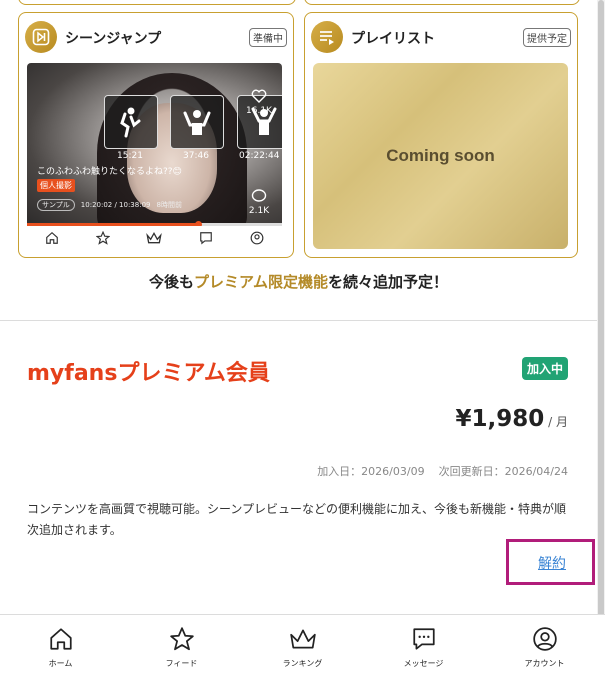 The image size is (605, 675). What do you see at coordinates (148, 373) in the screenshot?
I see `plan-title: myfansプレミアム会員` at bounding box center [148, 373].